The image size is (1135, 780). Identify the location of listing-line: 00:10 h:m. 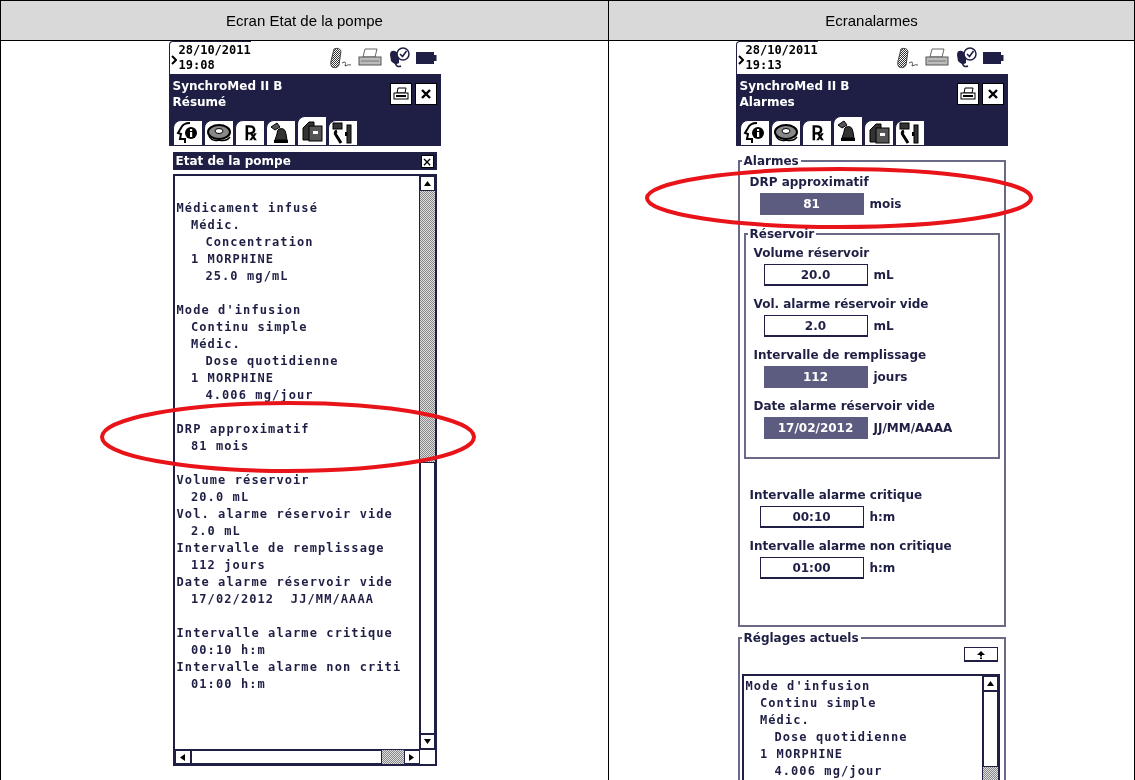
(228, 650).